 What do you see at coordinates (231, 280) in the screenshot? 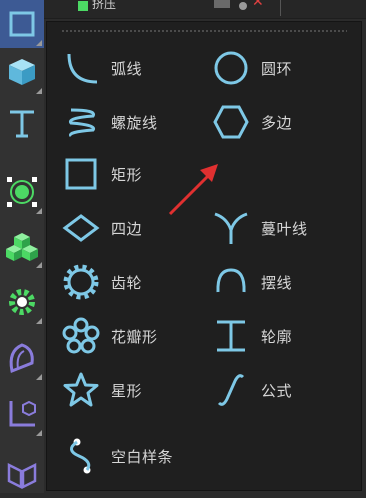
I see `cycloid-icon` at bounding box center [231, 280].